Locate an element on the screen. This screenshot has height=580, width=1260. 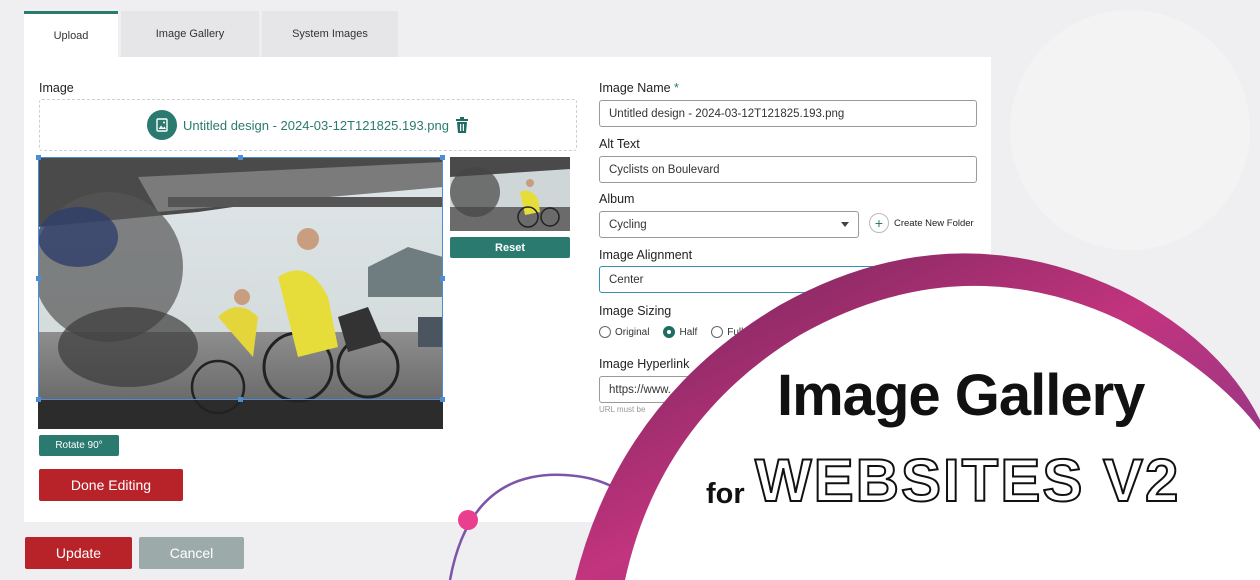
create-new-folder-button: + Create New Folder is located at coordinates (921, 223).